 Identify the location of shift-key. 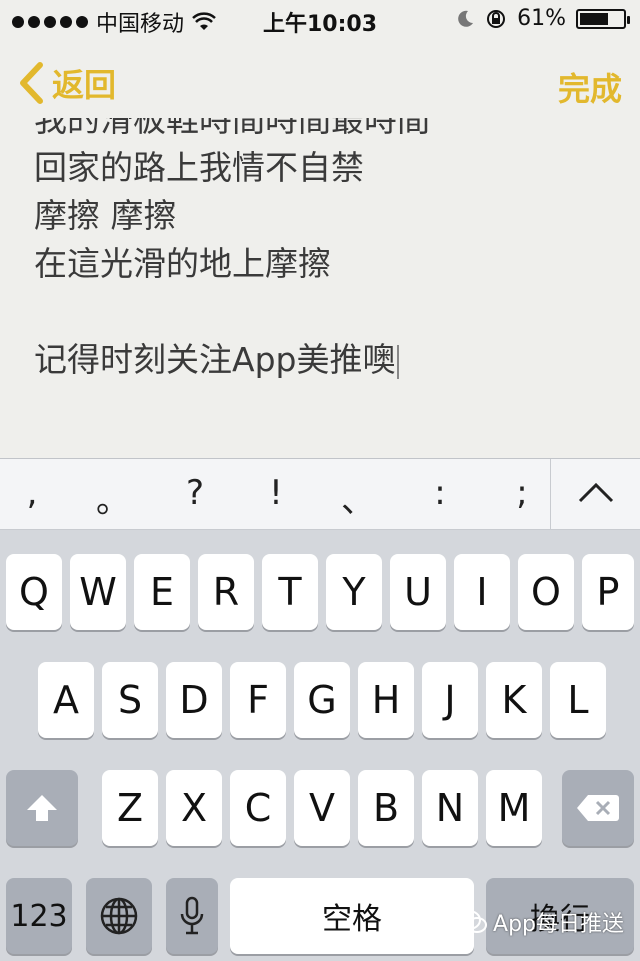
(42, 808).